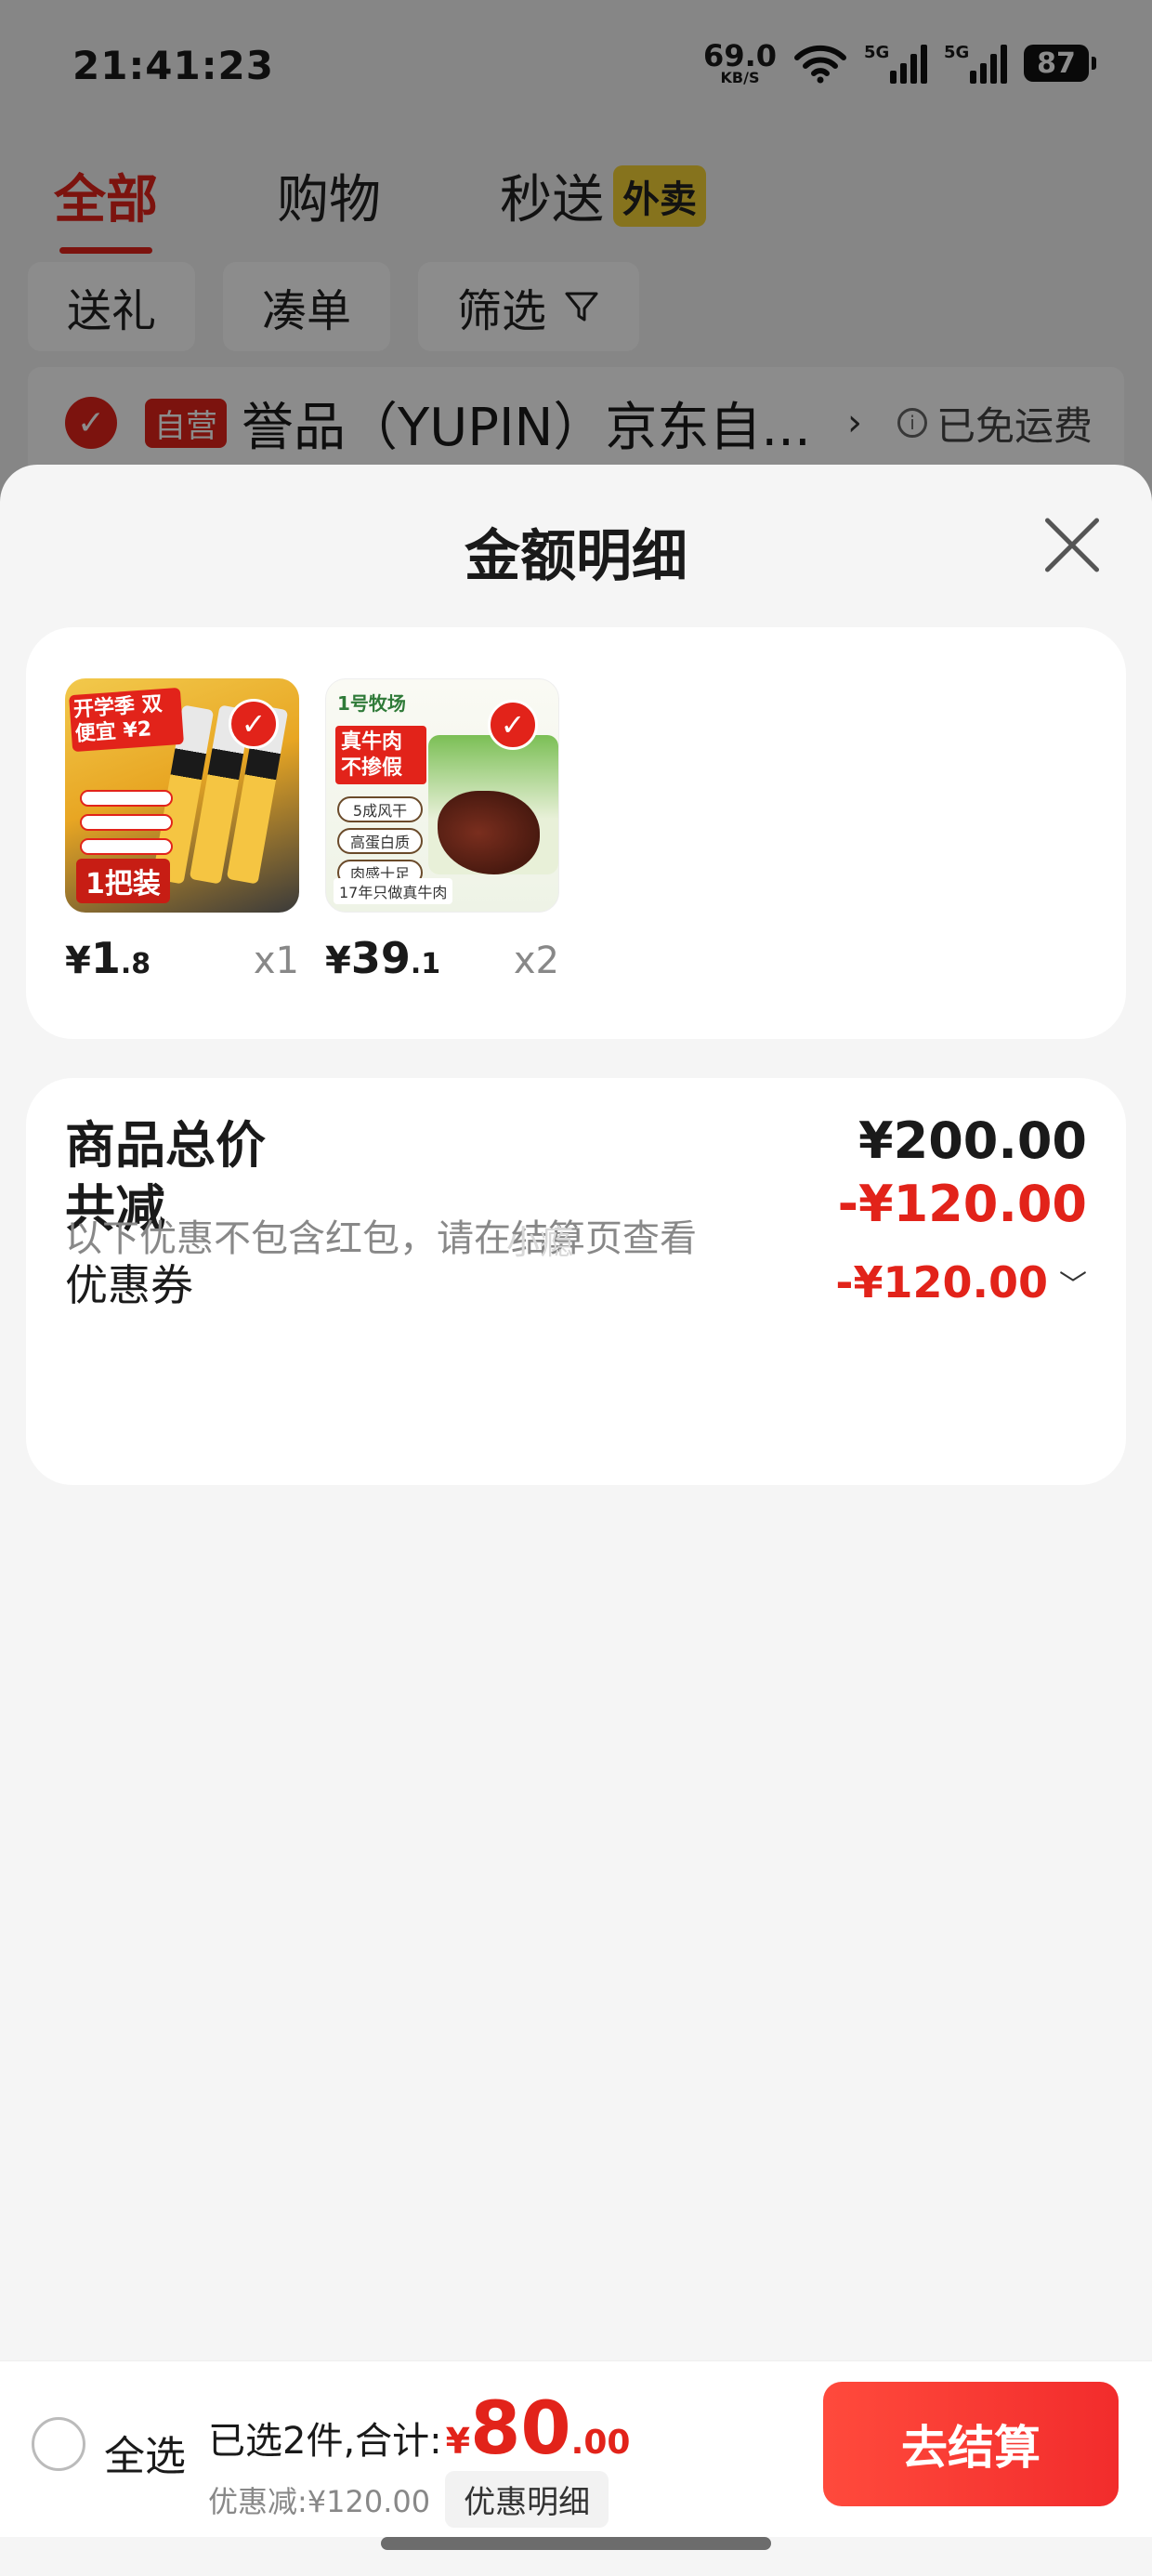 The image size is (1152, 2576). I want to click on price-int: 1, so click(105, 958).